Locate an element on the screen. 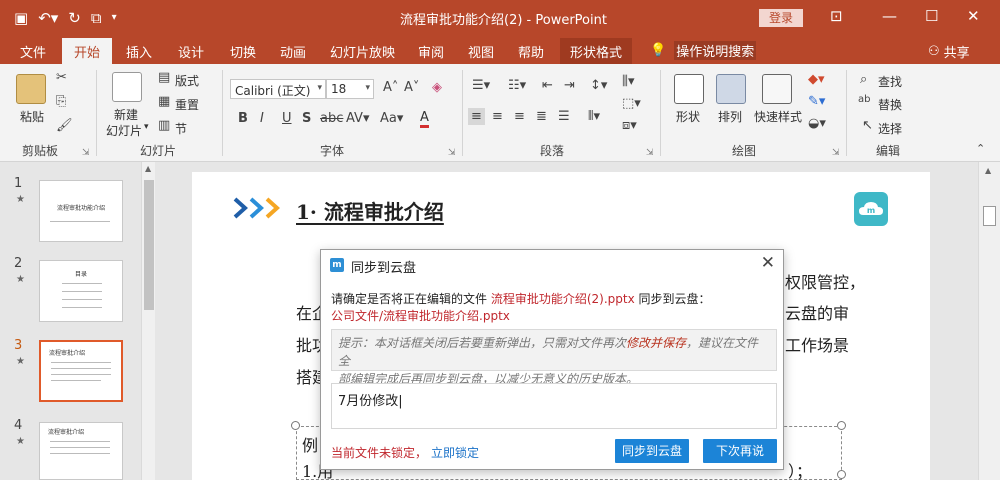  slide-thumbnail-2: 目录 is located at coordinates (81, 291).